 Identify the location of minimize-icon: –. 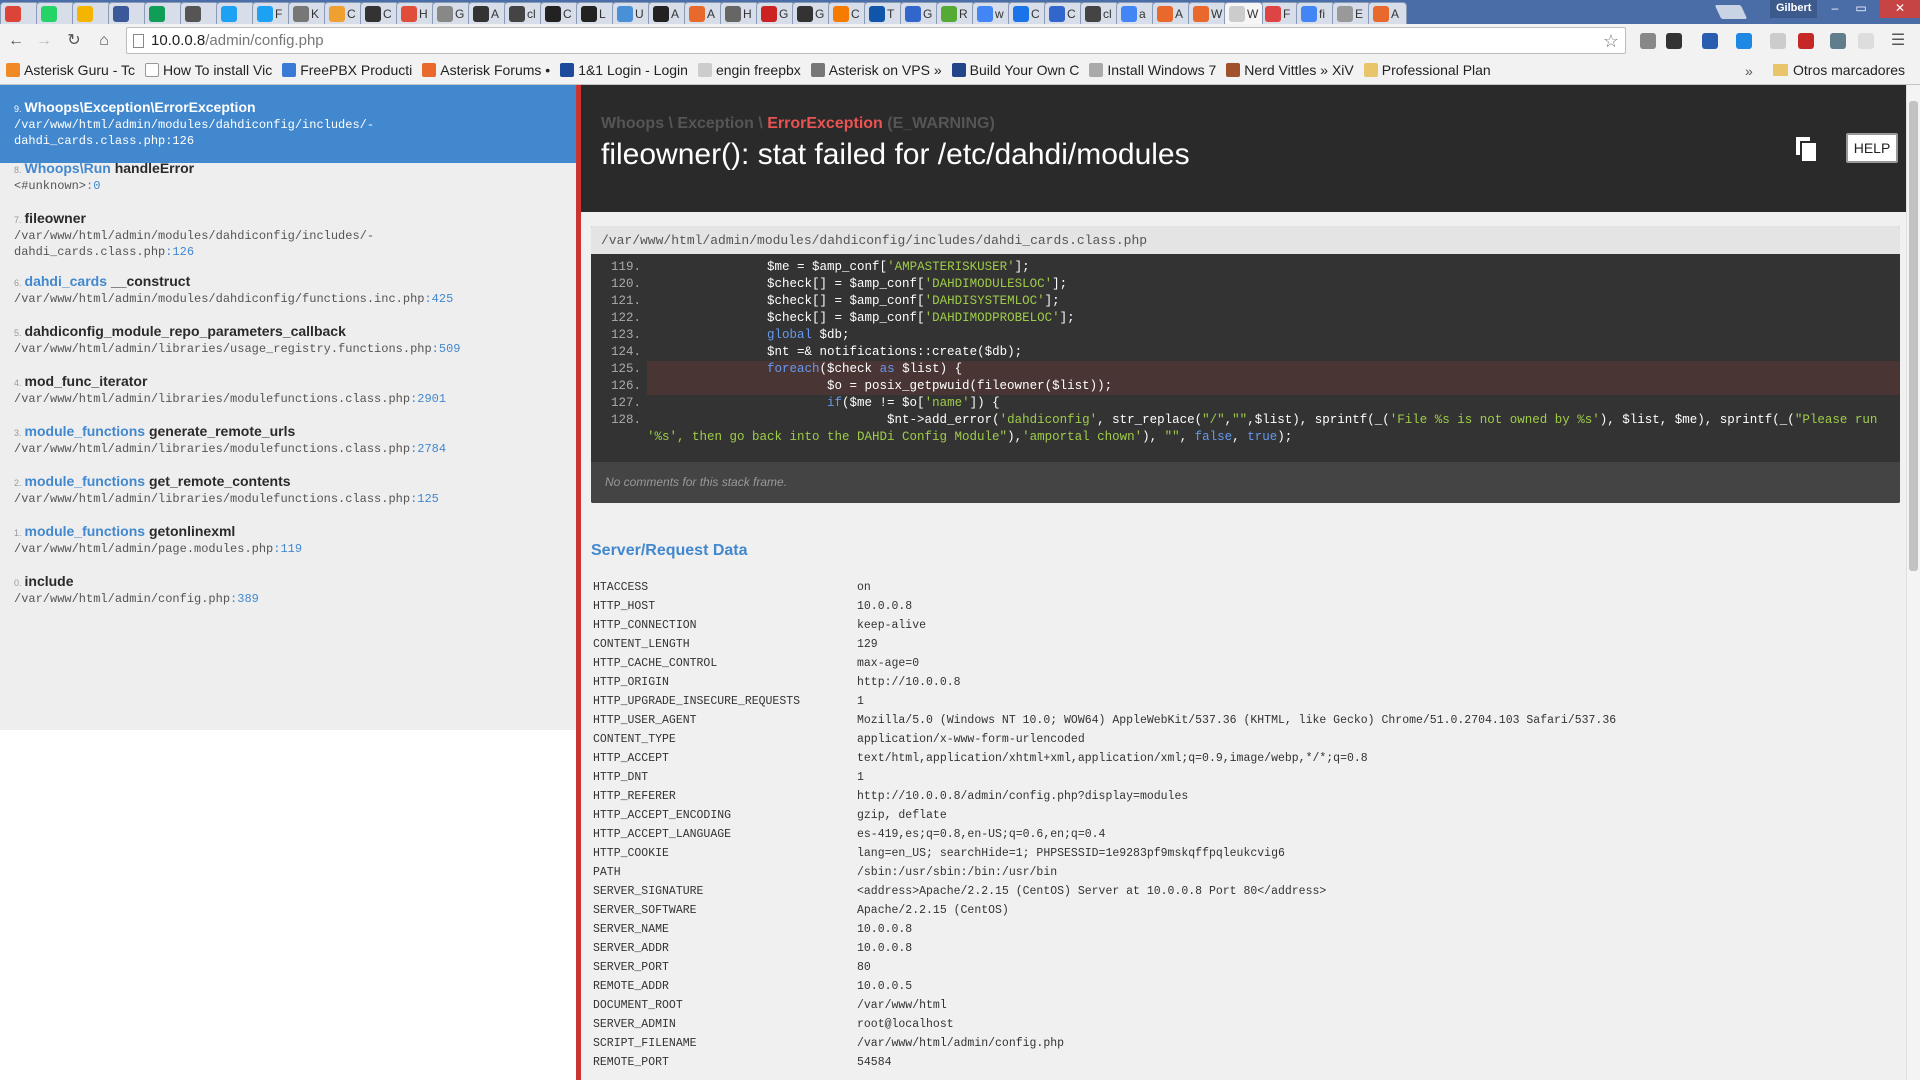
(1835, 9).